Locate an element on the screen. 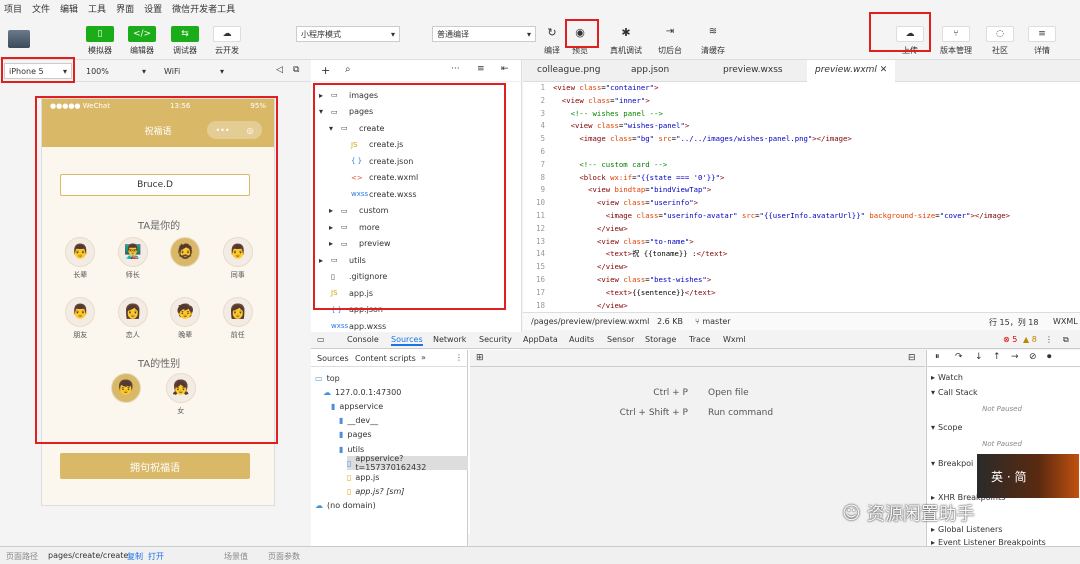  line-number: 7 is located at coordinates (542, 164).